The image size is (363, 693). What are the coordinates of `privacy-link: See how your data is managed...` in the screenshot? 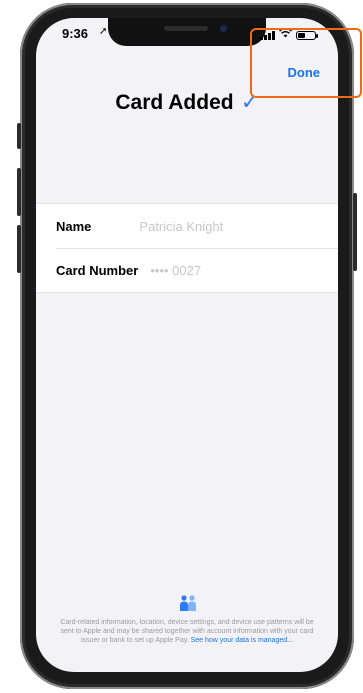 It's located at (242, 640).